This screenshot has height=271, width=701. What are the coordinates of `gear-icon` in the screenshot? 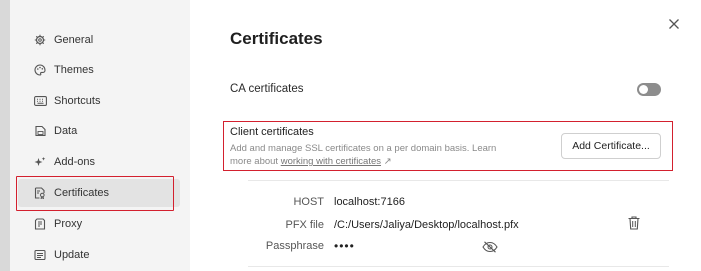 It's located at (40, 40).